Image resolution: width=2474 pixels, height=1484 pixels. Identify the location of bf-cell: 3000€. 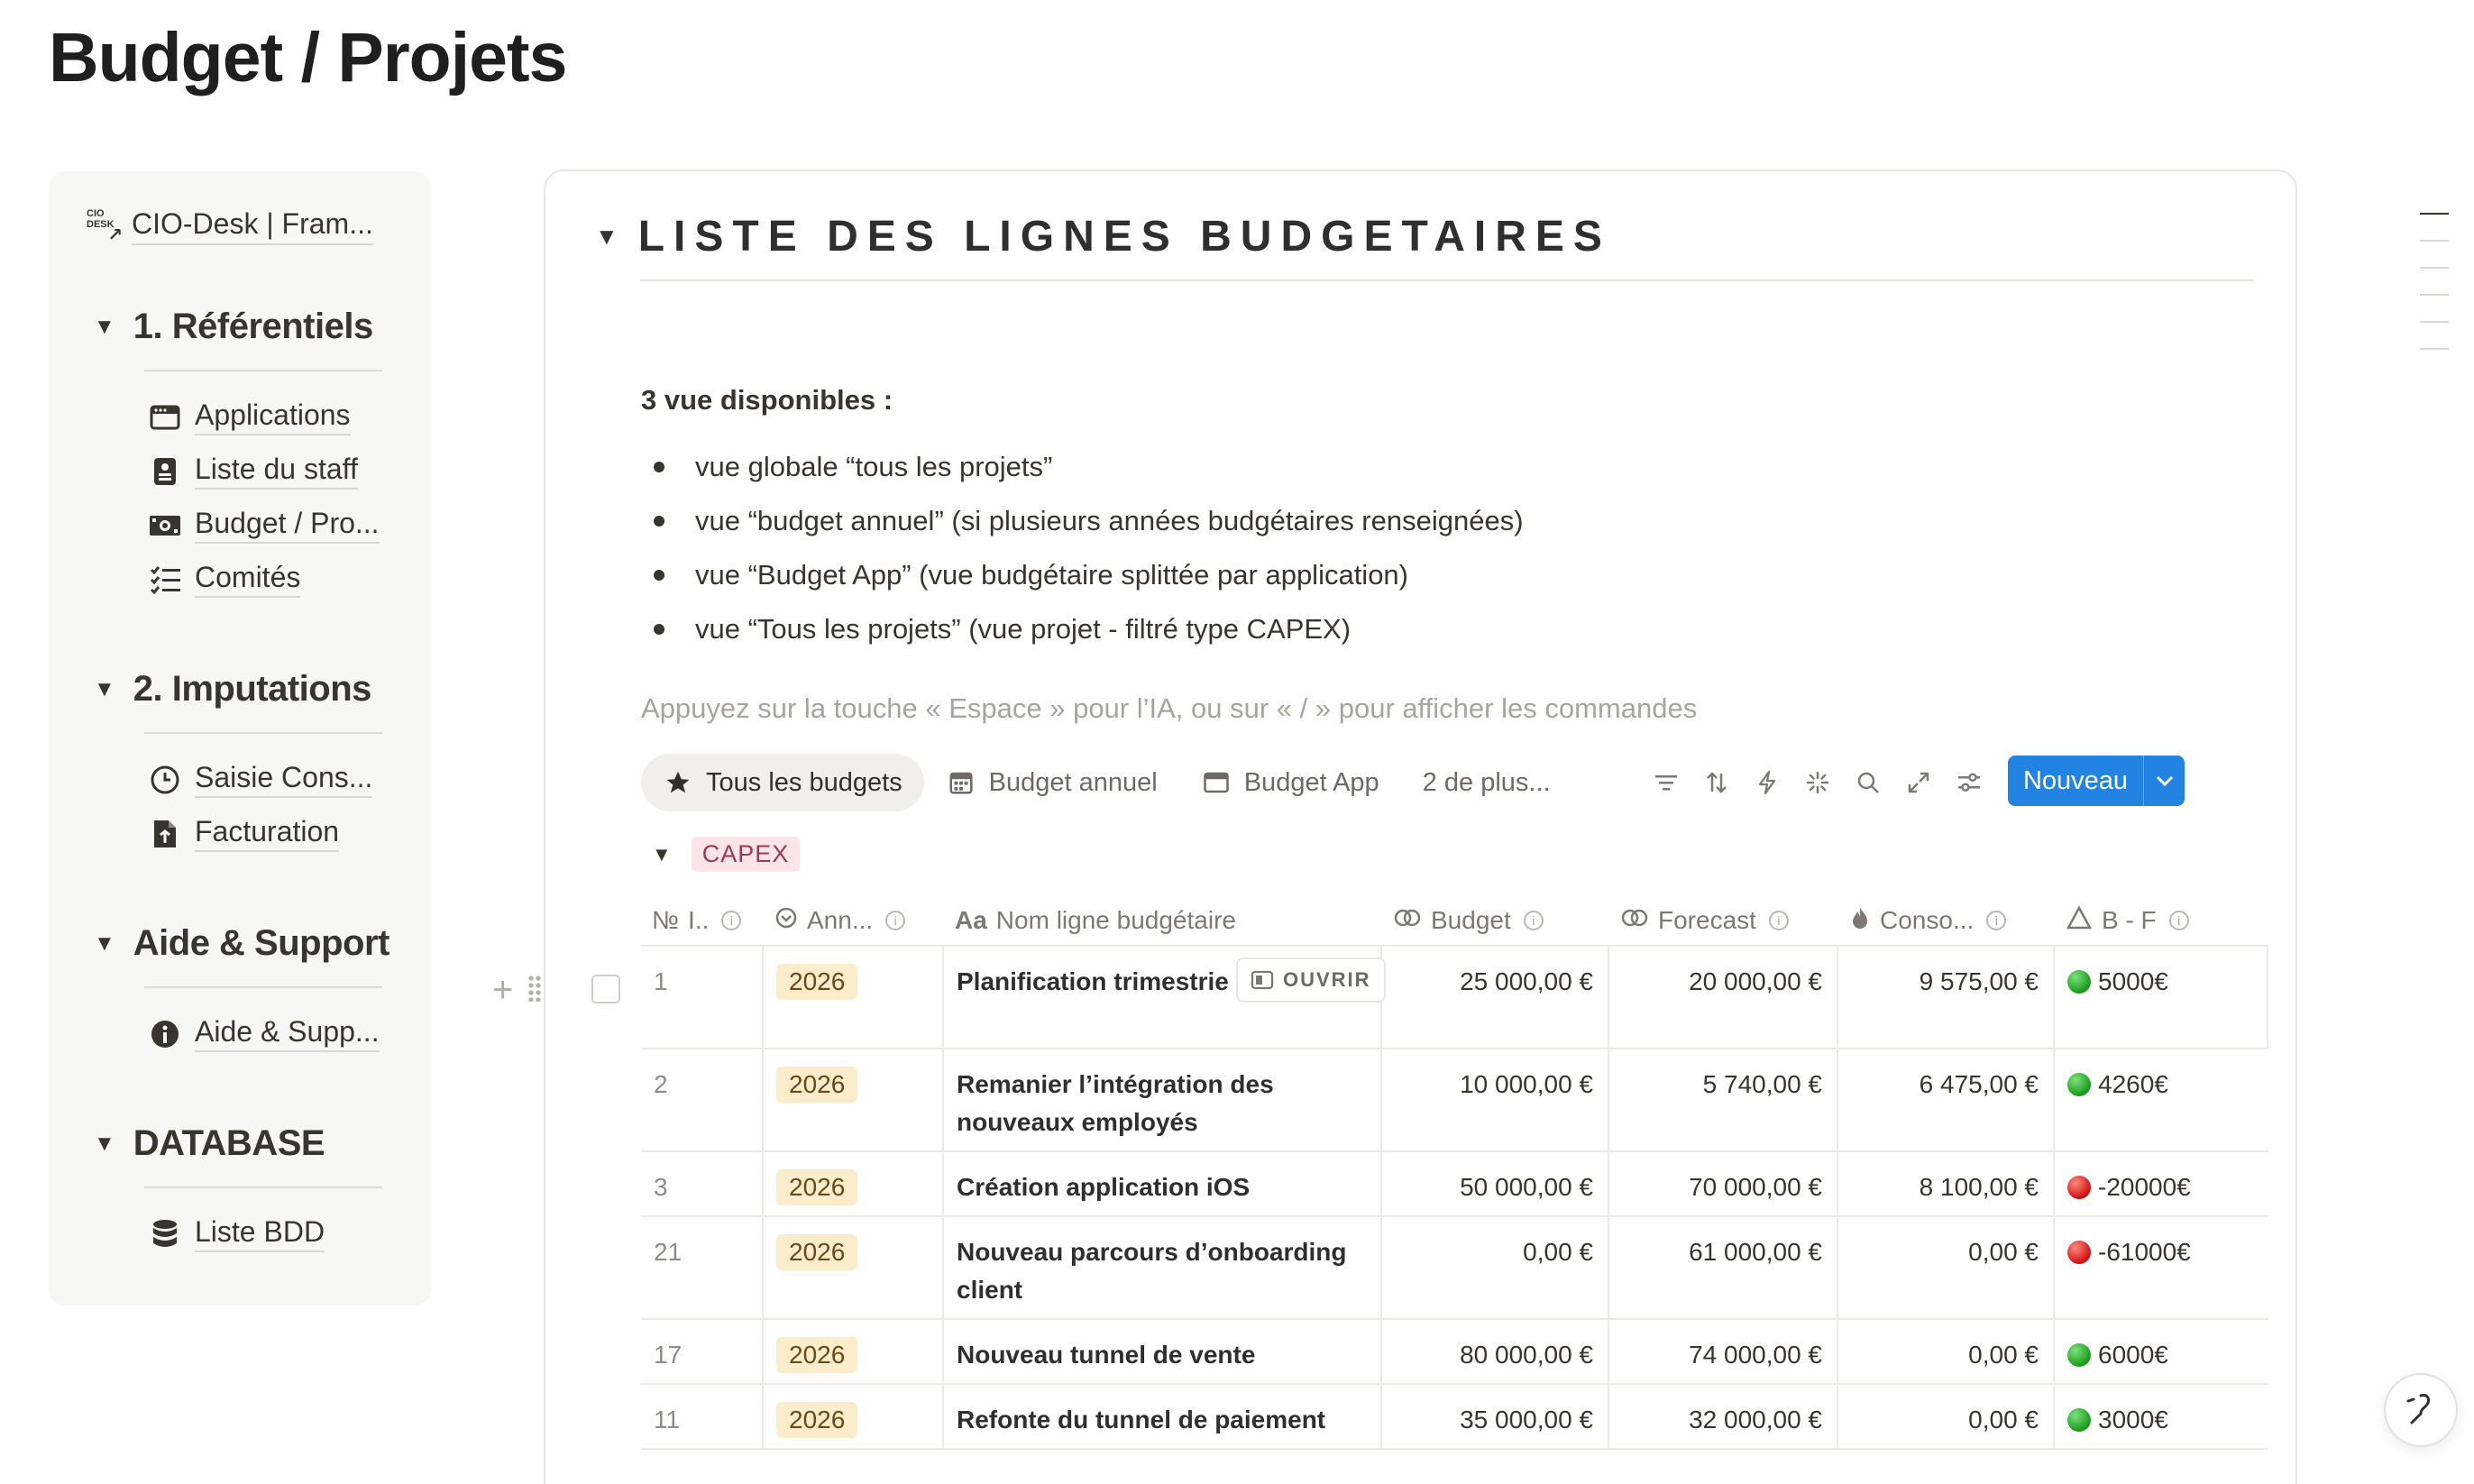
(2161, 1416).